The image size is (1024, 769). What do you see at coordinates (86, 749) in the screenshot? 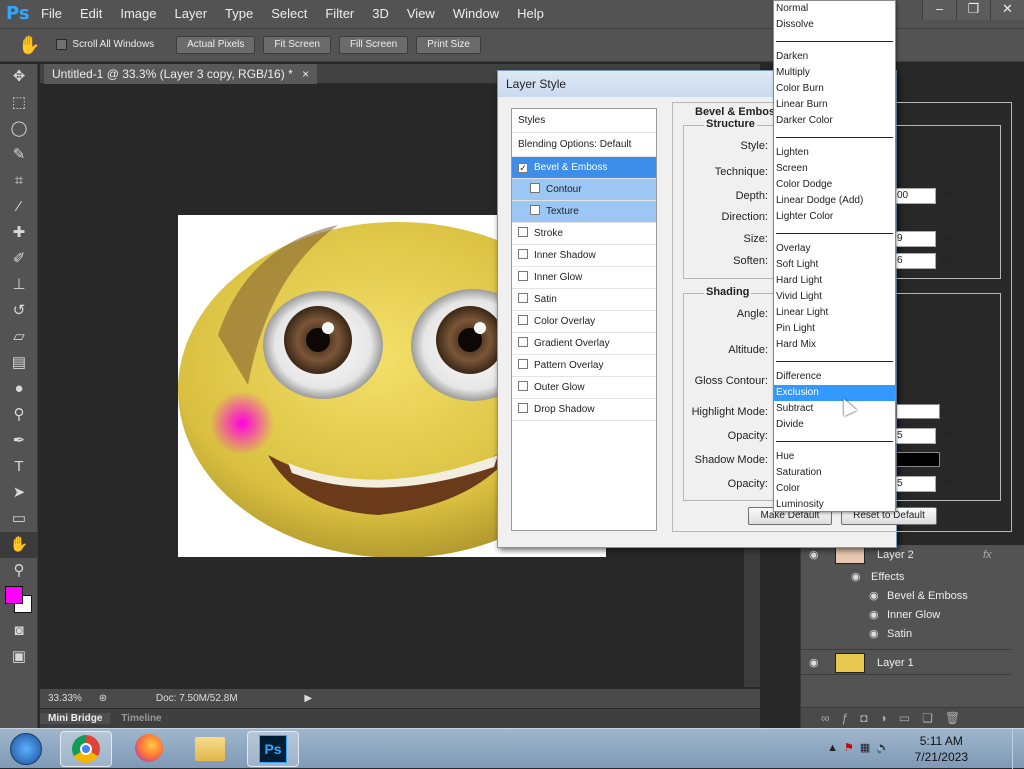
I see `chrome-taskbar-icon` at bounding box center [86, 749].